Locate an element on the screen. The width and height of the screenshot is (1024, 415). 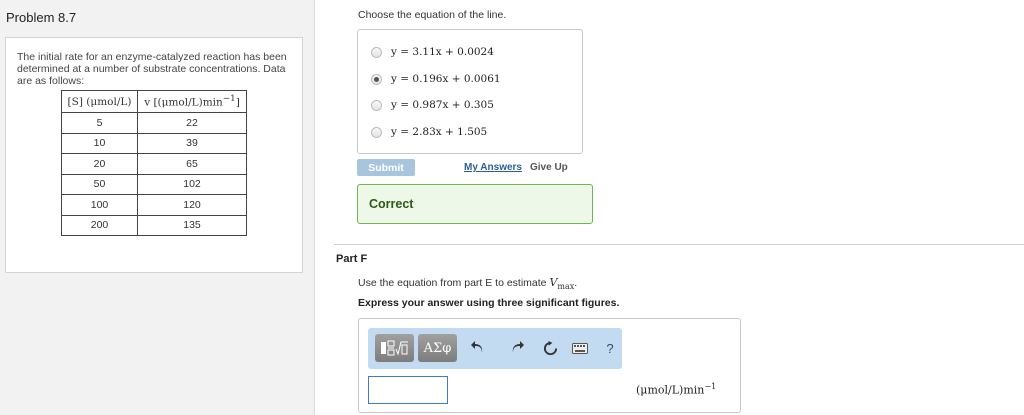
choice-label: y = 0.987x + 0.305 is located at coordinates (442, 105).